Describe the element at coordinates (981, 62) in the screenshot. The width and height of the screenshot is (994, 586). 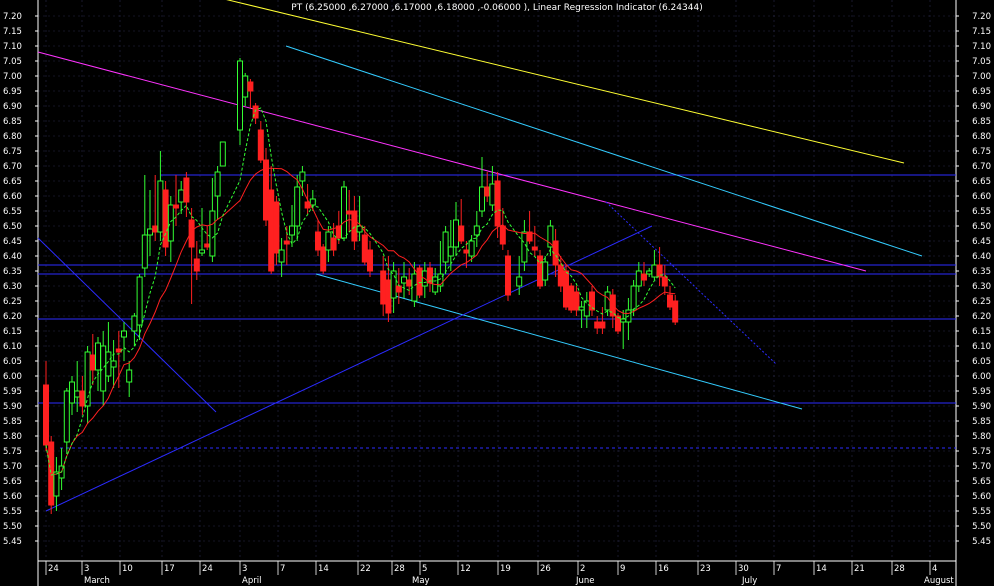
I see `y-tick-label-right: 7.05` at that location.